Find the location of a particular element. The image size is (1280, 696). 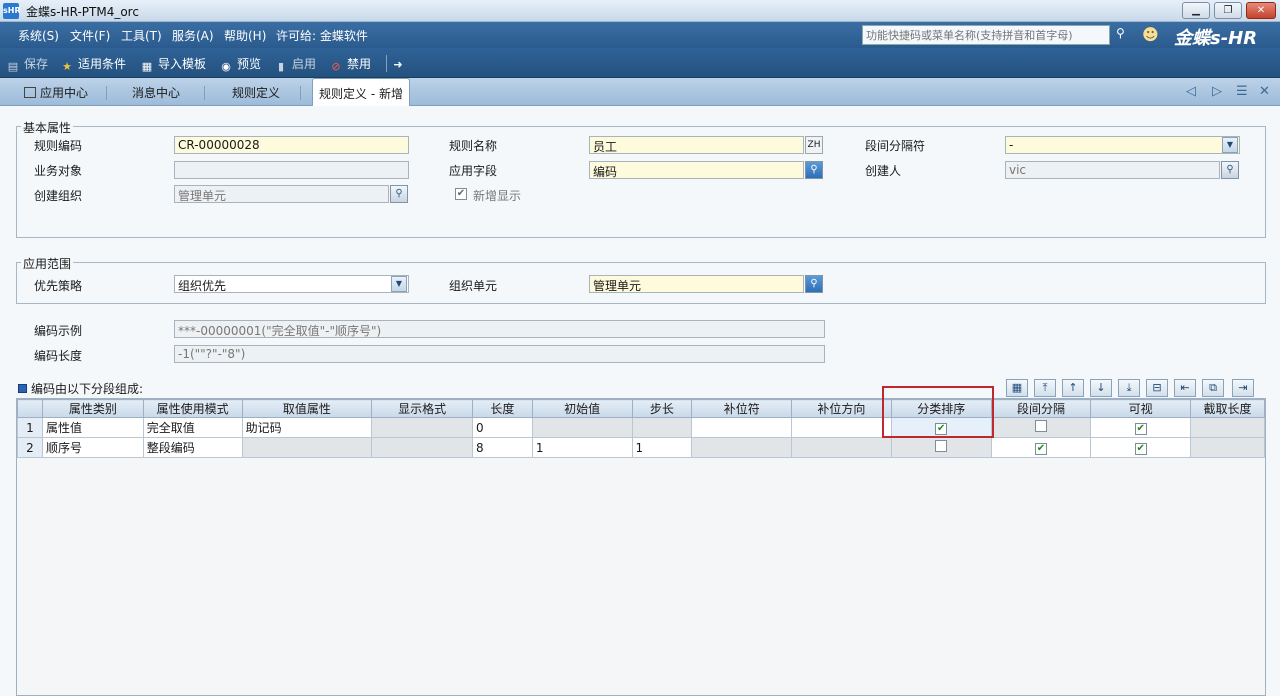

col-header-format: 显示格式 is located at coordinates (422, 408).